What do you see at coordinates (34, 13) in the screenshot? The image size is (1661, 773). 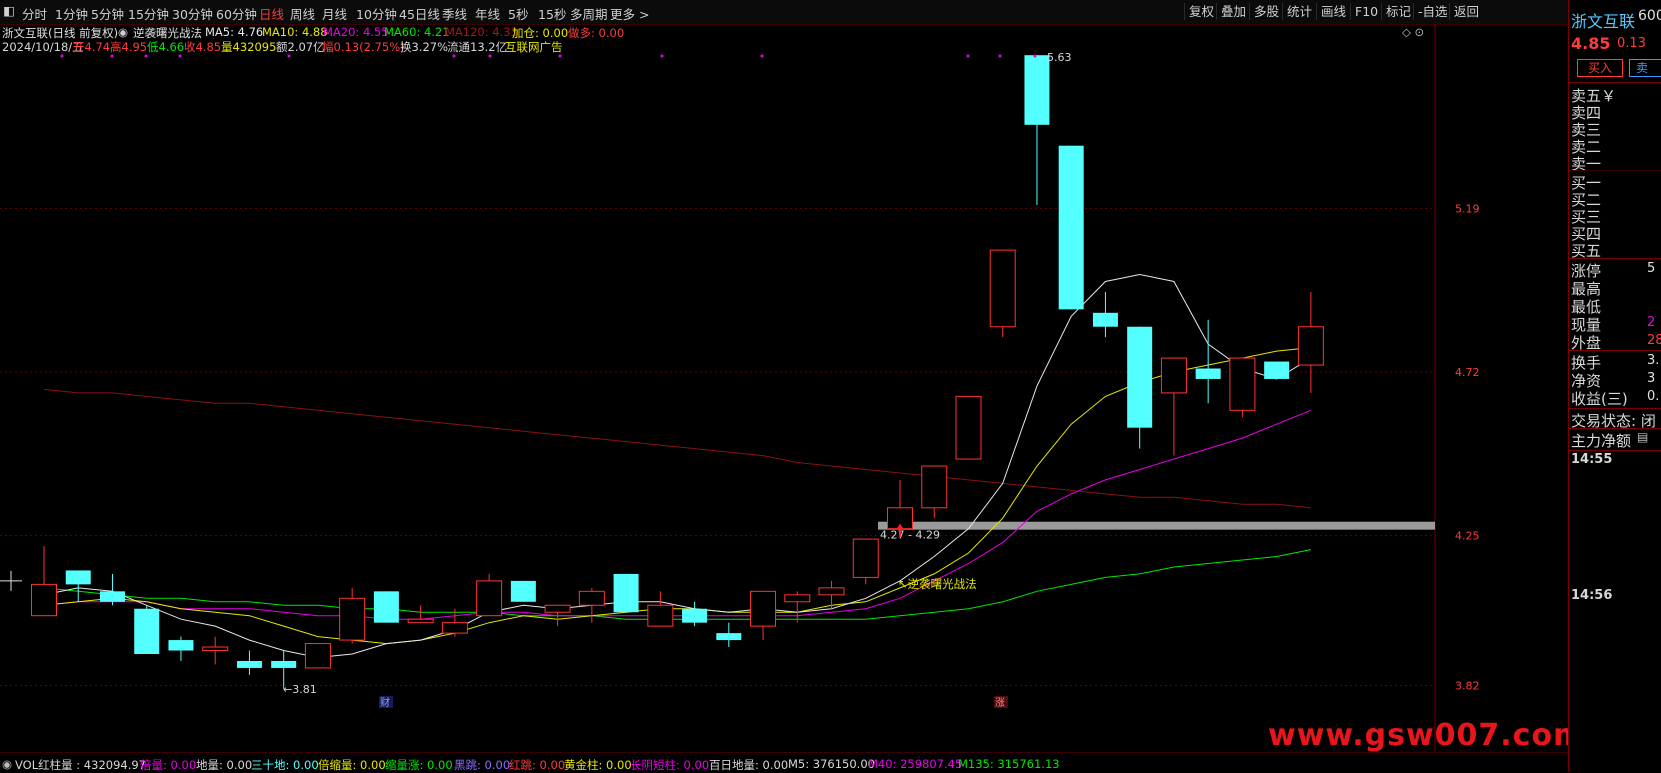 I see `period-tab-0: 分时` at bounding box center [34, 13].